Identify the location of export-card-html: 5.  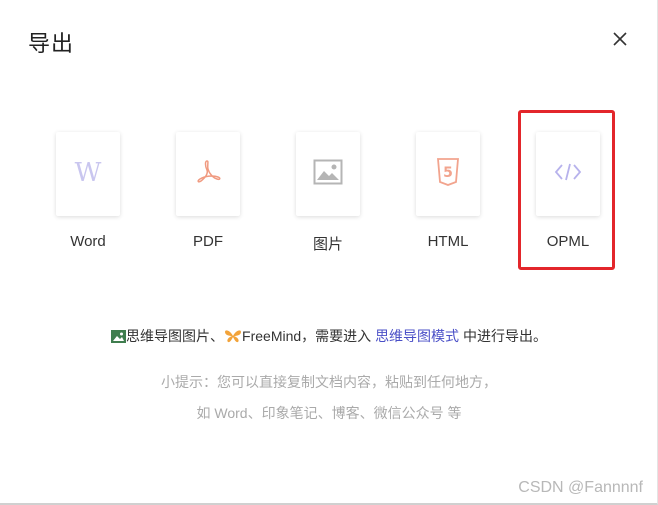
(448, 174).